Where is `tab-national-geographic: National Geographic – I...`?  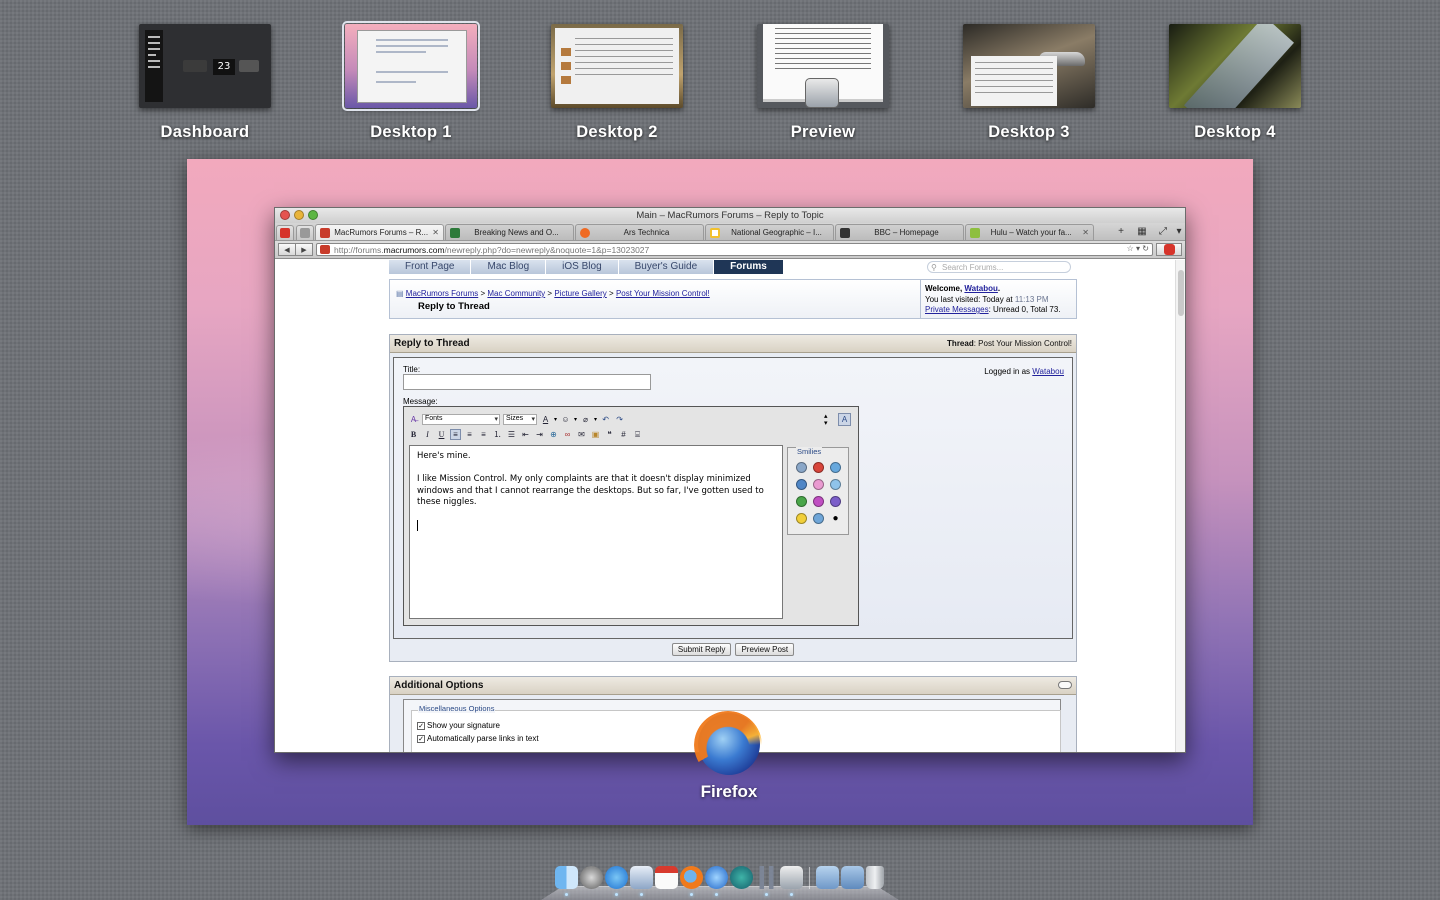 tab-national-geographic: National Geographic – I... is located at coordinates (769, 232).